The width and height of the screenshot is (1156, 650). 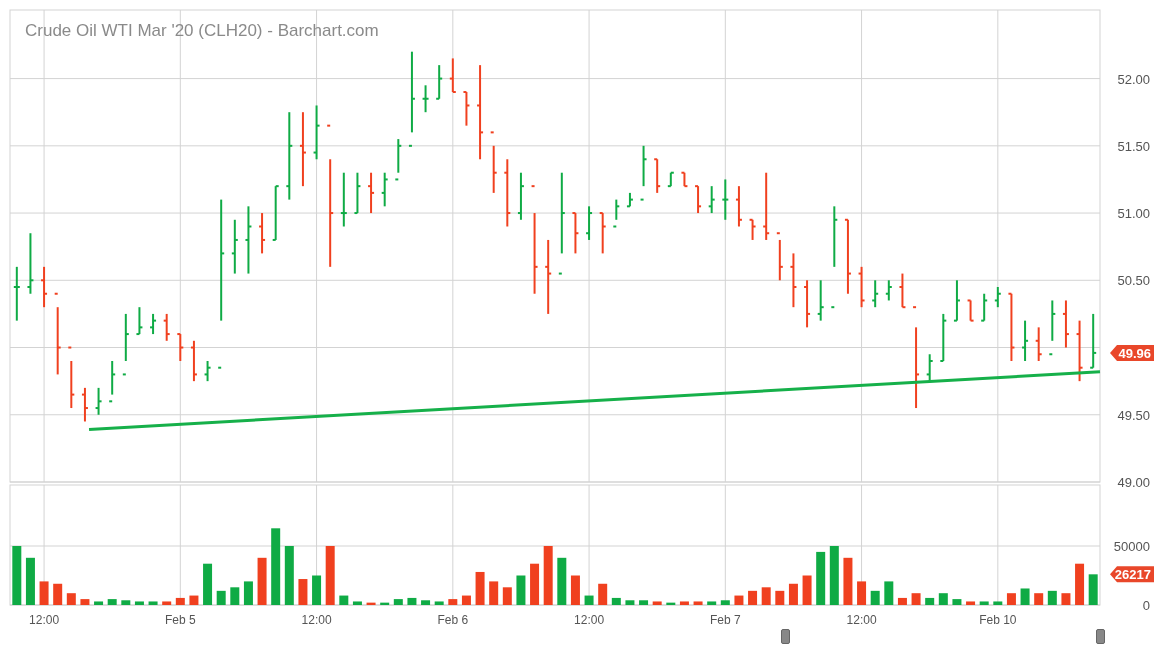 I want to click on y-axis-label: 0, so click(x=1146, y=605).